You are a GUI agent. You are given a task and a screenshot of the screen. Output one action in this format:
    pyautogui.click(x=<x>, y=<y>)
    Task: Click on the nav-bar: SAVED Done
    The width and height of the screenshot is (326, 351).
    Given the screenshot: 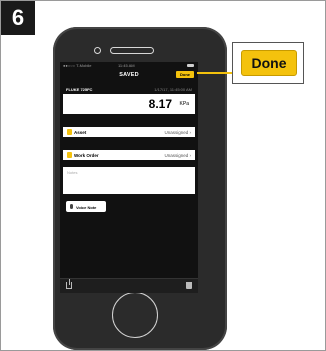 What is the action you would take?
    pyautogui.click(x=129, y=75)
    